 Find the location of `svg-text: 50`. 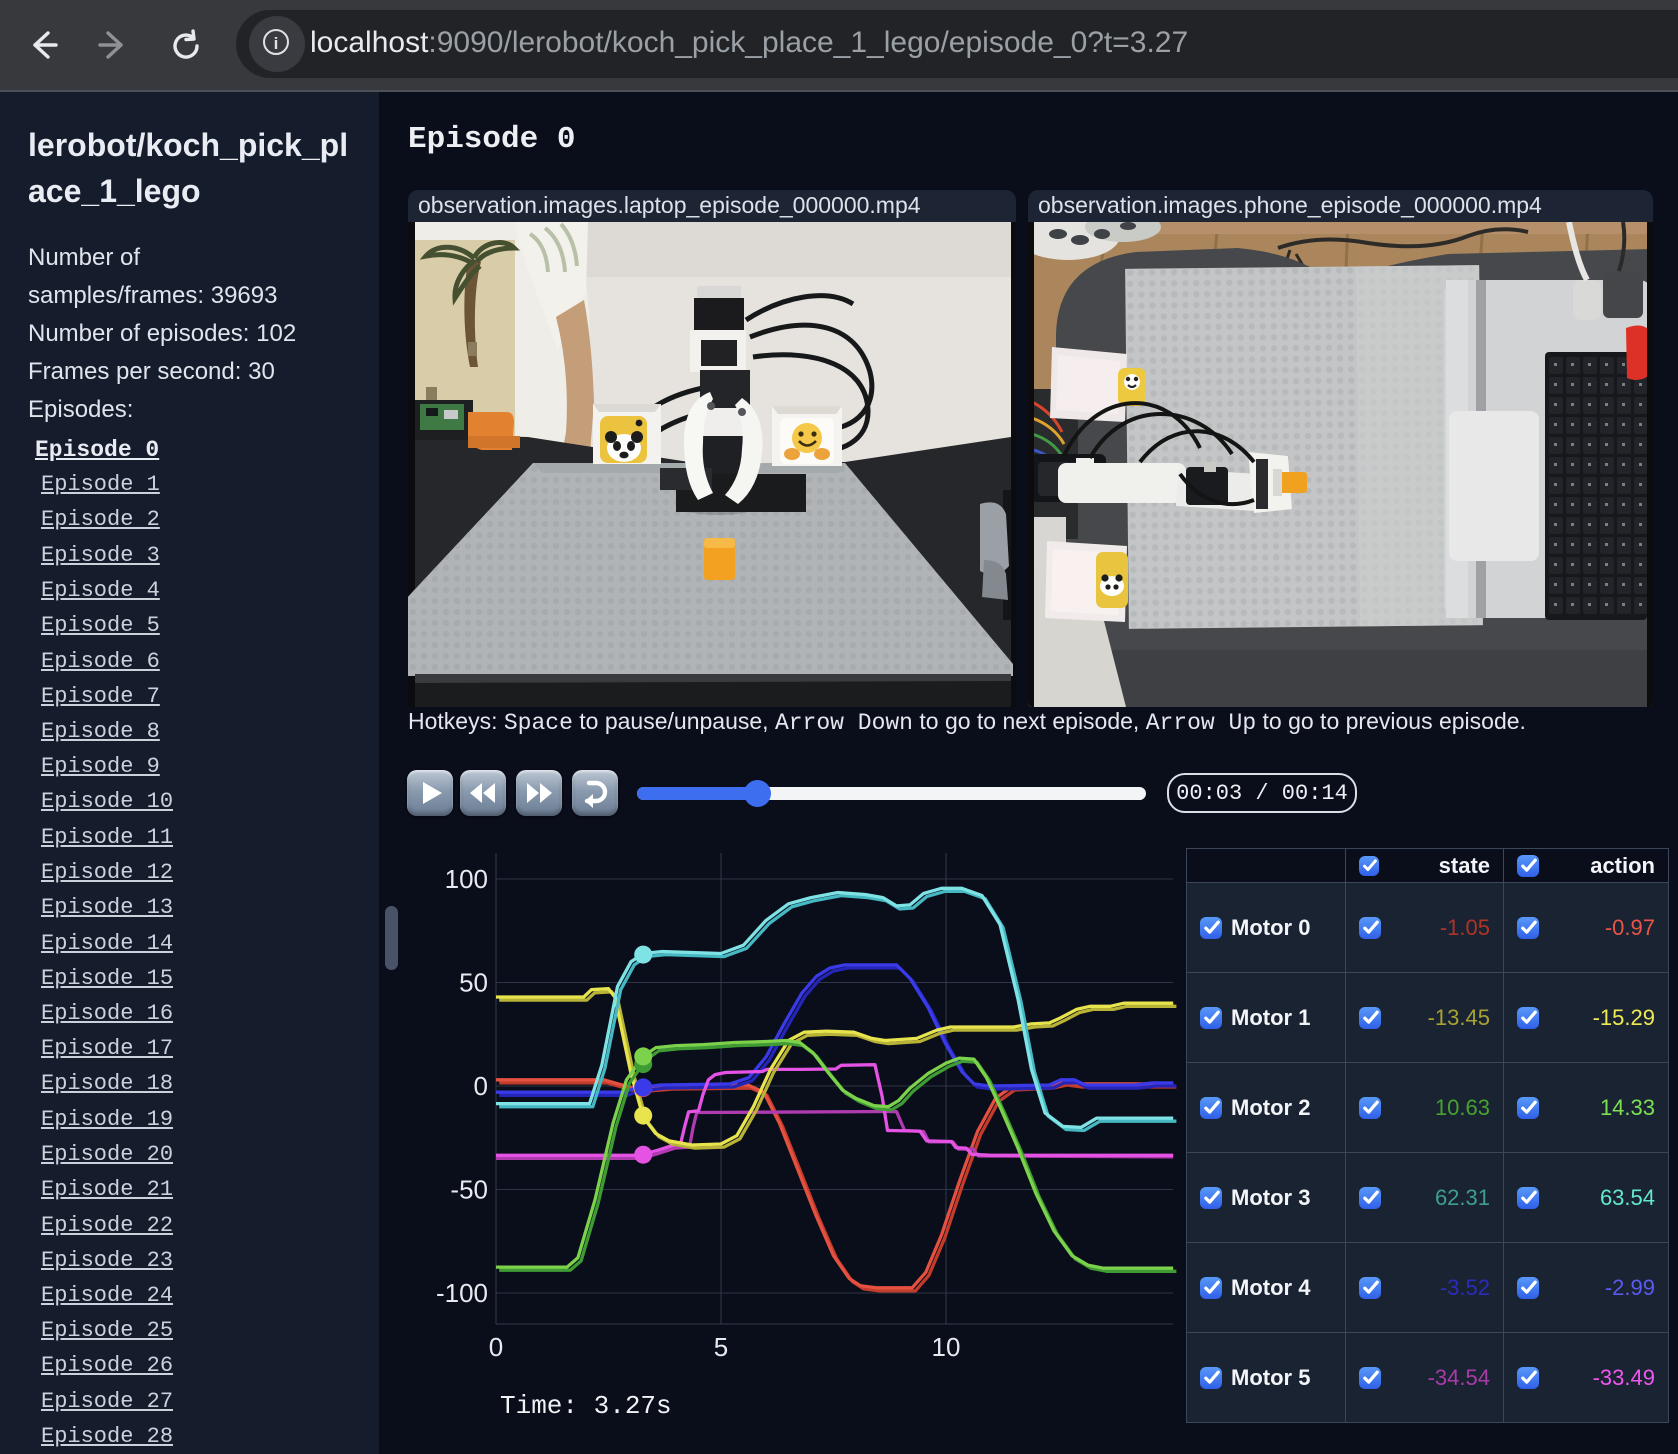

svg-text: 50 is located at coordinates (473, 983).